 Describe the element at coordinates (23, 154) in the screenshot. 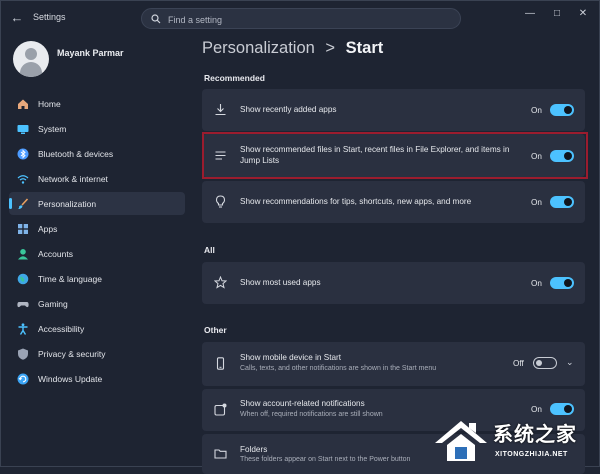

I see `bluetooth-icon` at that location.